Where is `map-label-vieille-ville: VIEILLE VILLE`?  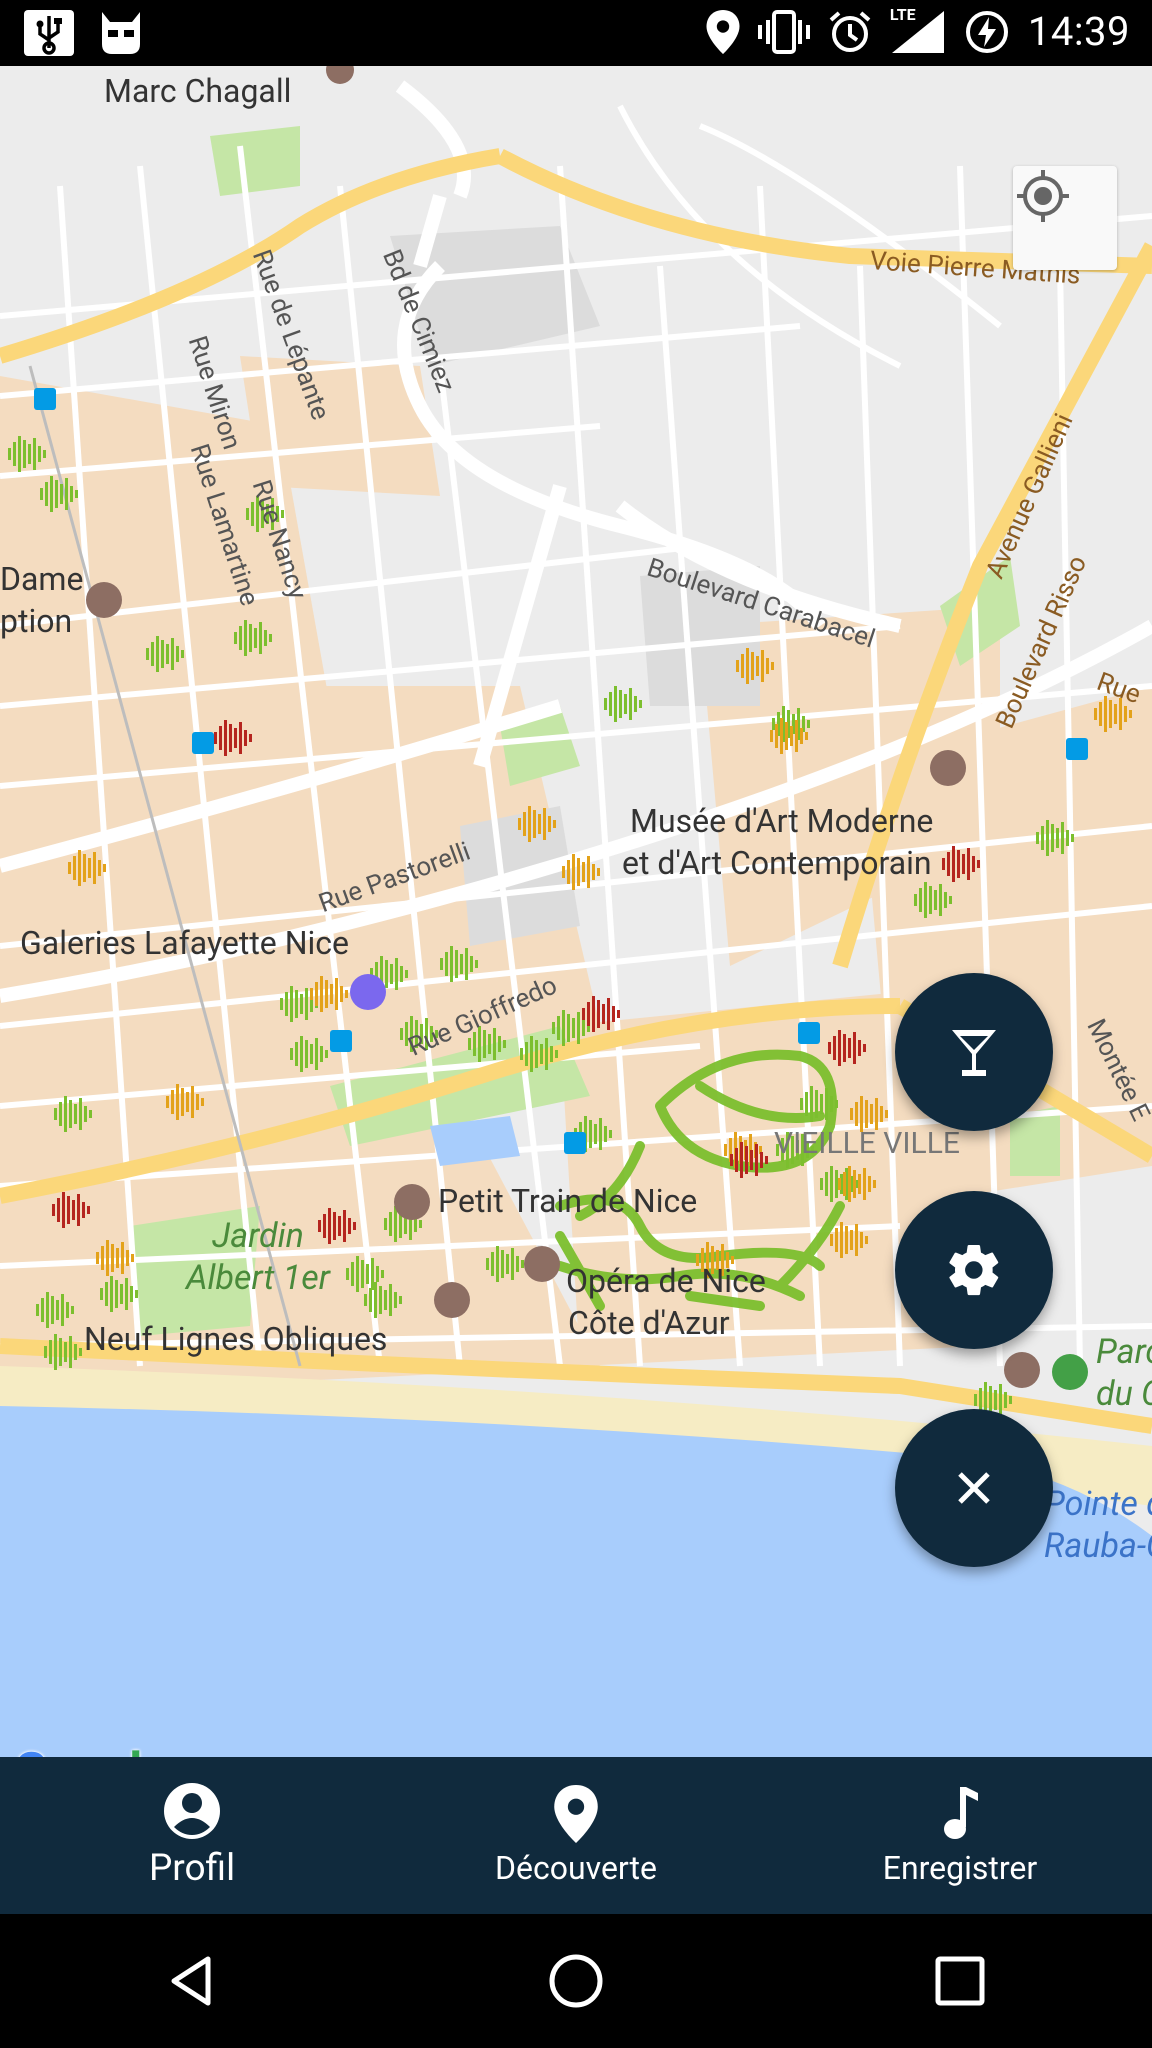
map-label-vieille-ville: VIEILLE VILLE is located at coordinates (867, 1143).